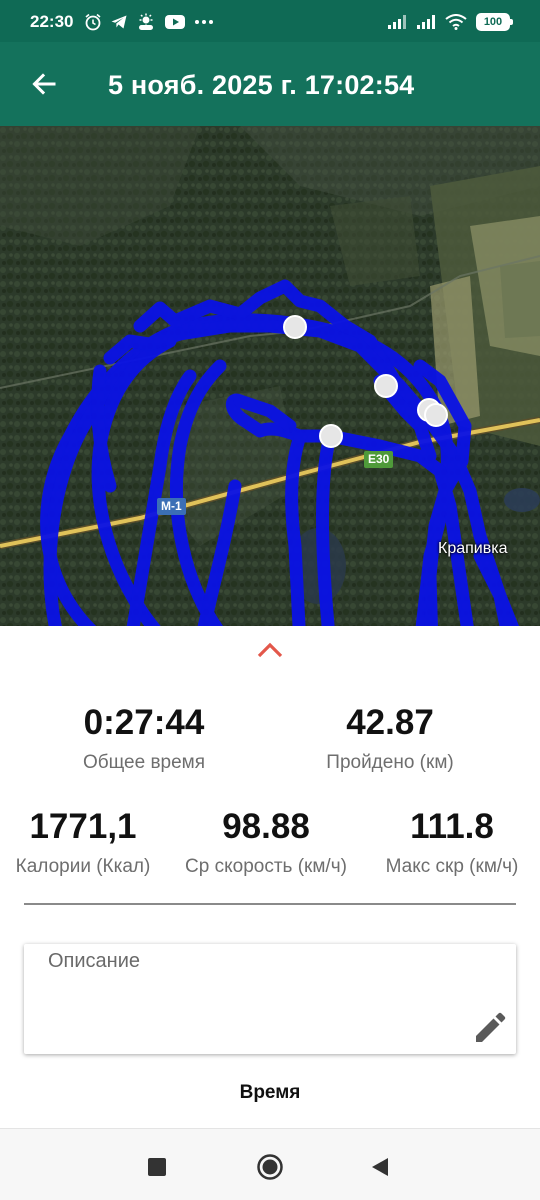  I want to click on home-button, so click(270, 1167).